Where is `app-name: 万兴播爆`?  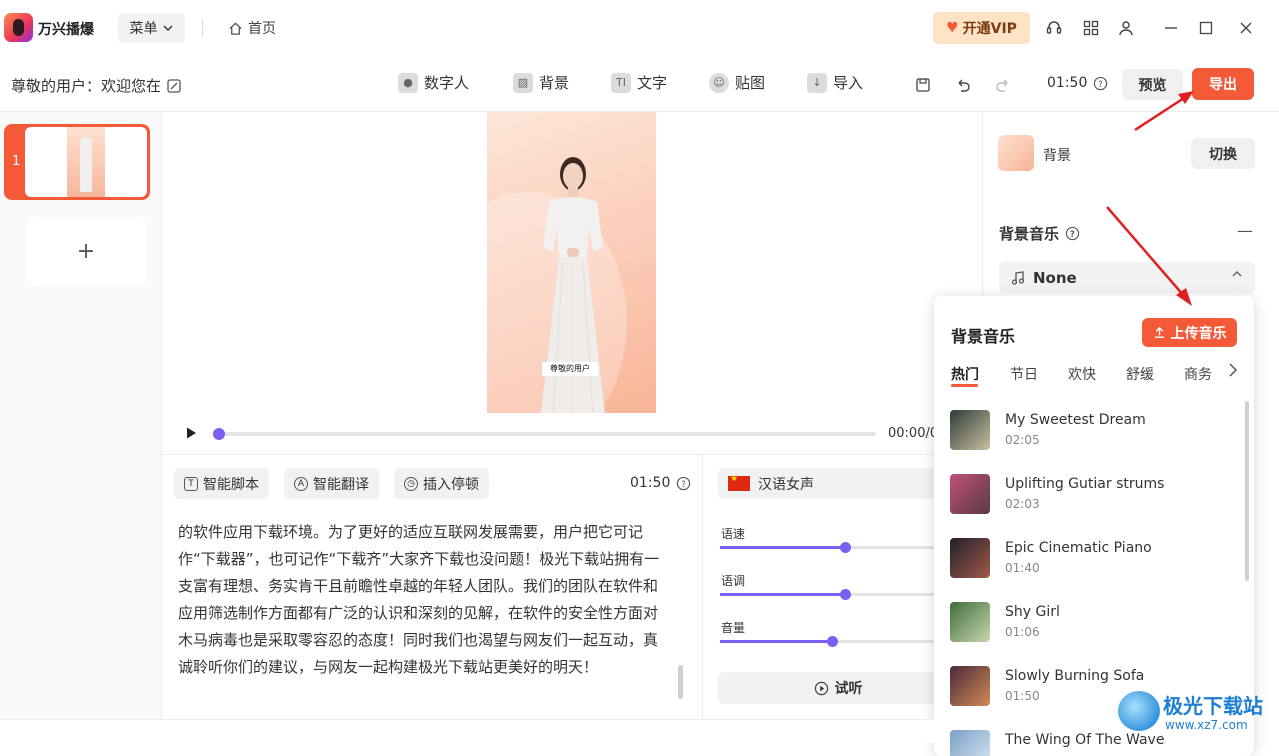 app-name: 万兴播爆 is located at coordinates (66, 30).